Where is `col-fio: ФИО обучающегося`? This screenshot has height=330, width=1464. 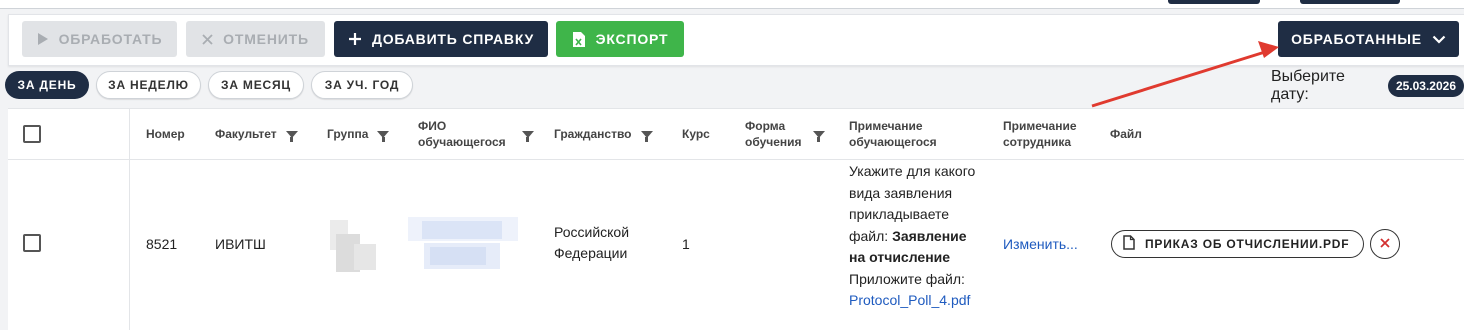
col-fio: ФИО обучающегося is located at coordinates (476, 134).